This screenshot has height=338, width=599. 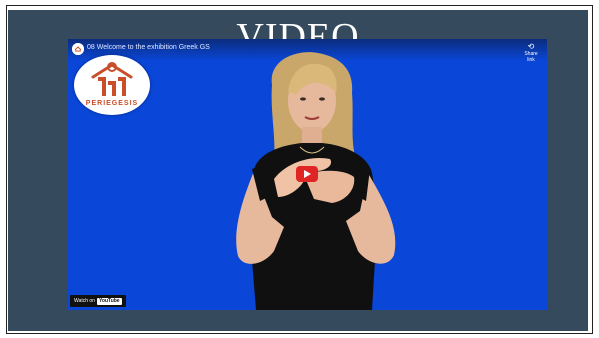 I want to click on watch-on-youtube-button: Watch on YouTube, so click(x=98, y=301).